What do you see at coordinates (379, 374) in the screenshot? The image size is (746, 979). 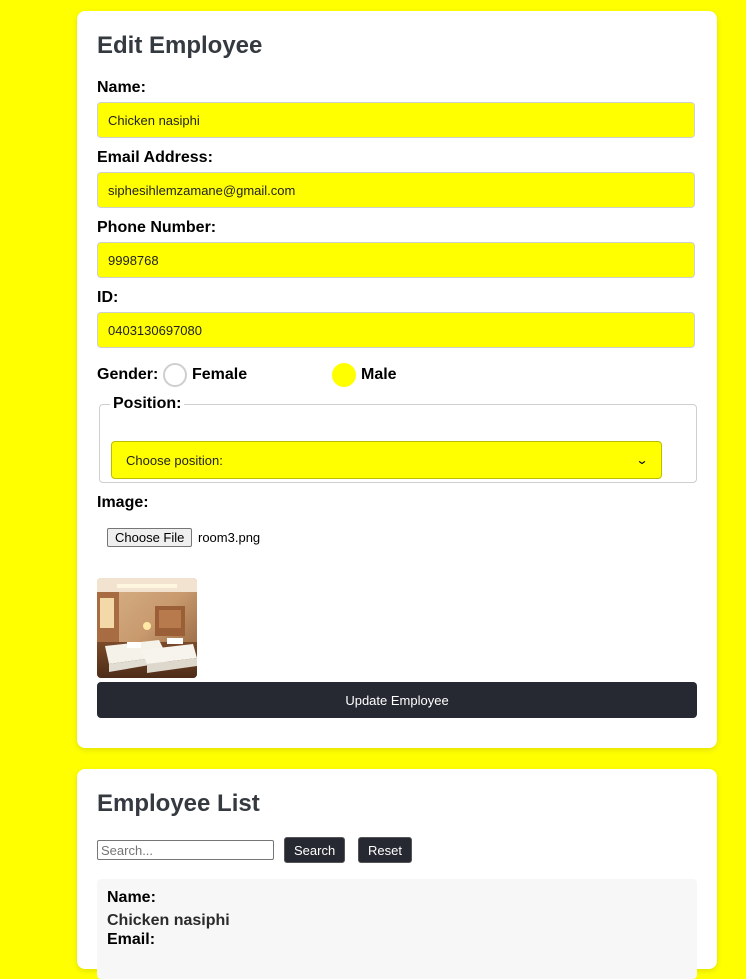 I see `gender-male-label: Male` at bounding box center [379, 374].